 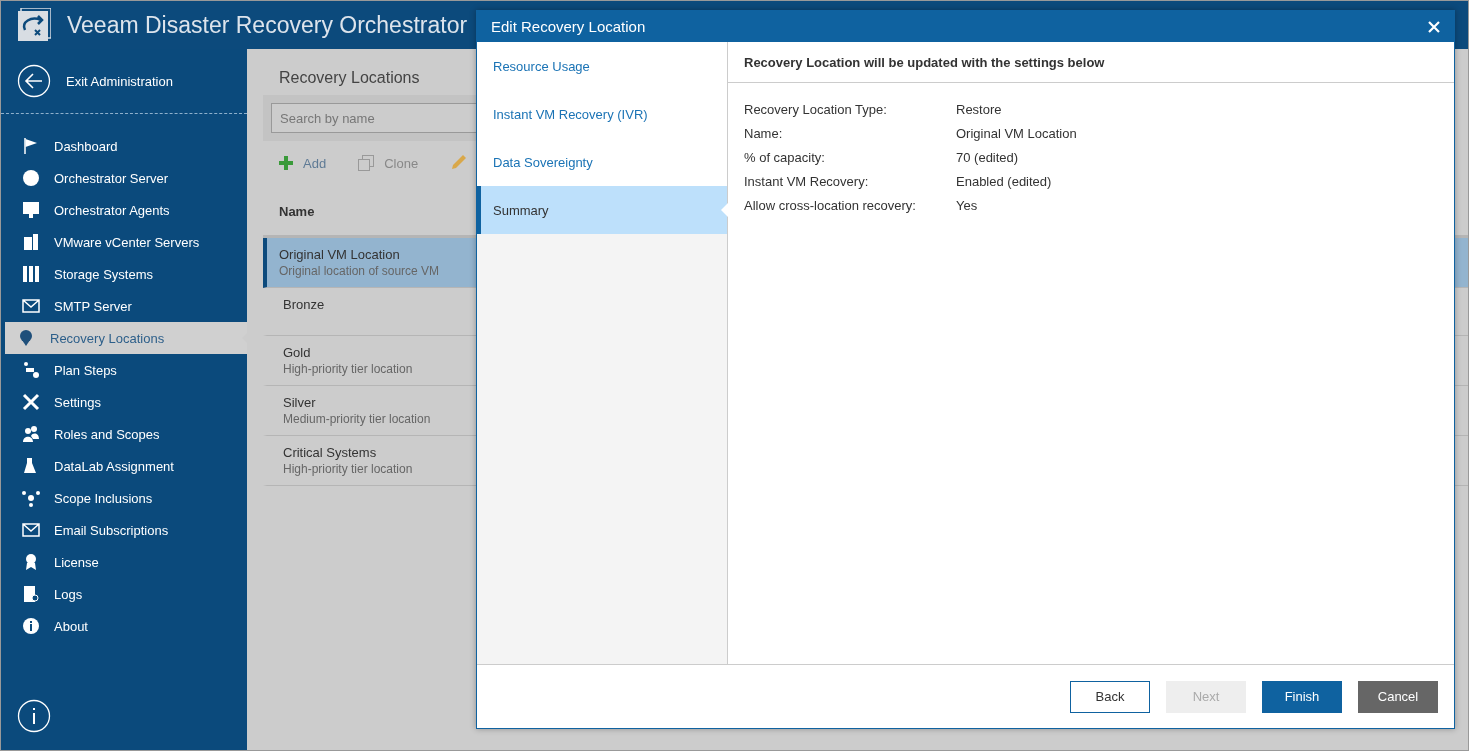 What do you see at coordinates (1398, 696) in the screenshot?
I see `wizard-button: Cancel` at bounding box center [1398, 696].